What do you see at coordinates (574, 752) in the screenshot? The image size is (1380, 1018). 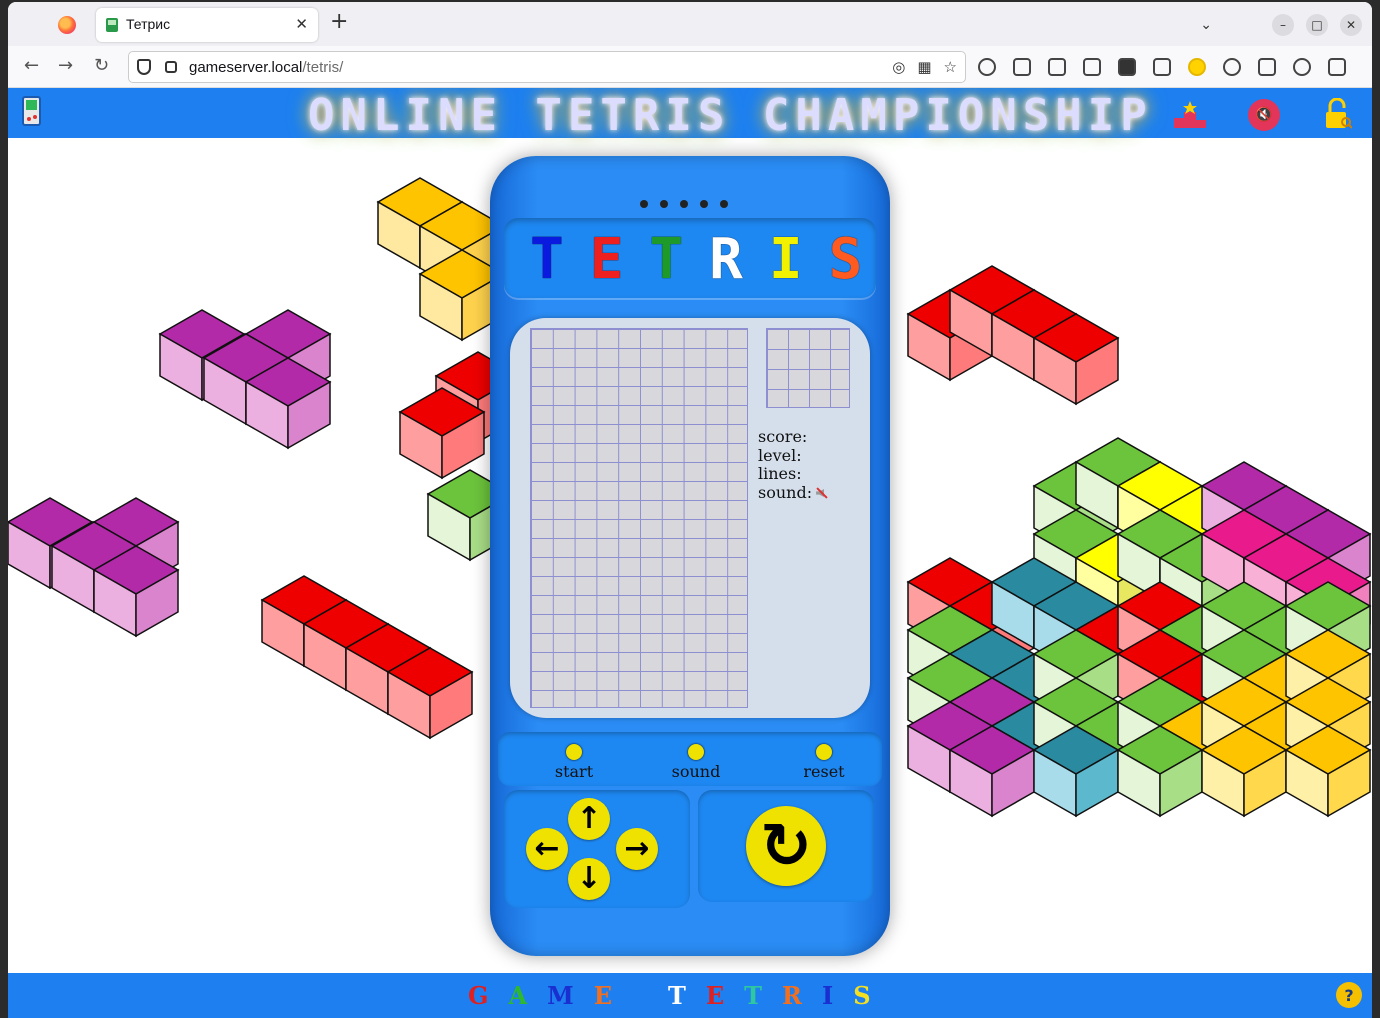 I see `start-led-icon` at bounding box center [574, 752].